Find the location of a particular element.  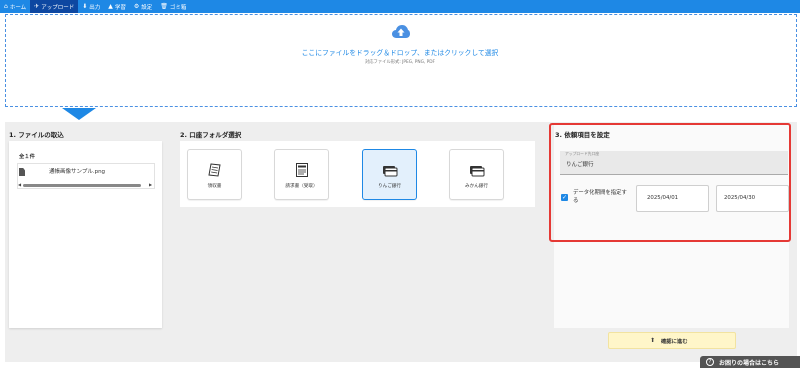

scroll-right-arrow: ▶ is located at coordinates (150, 185).